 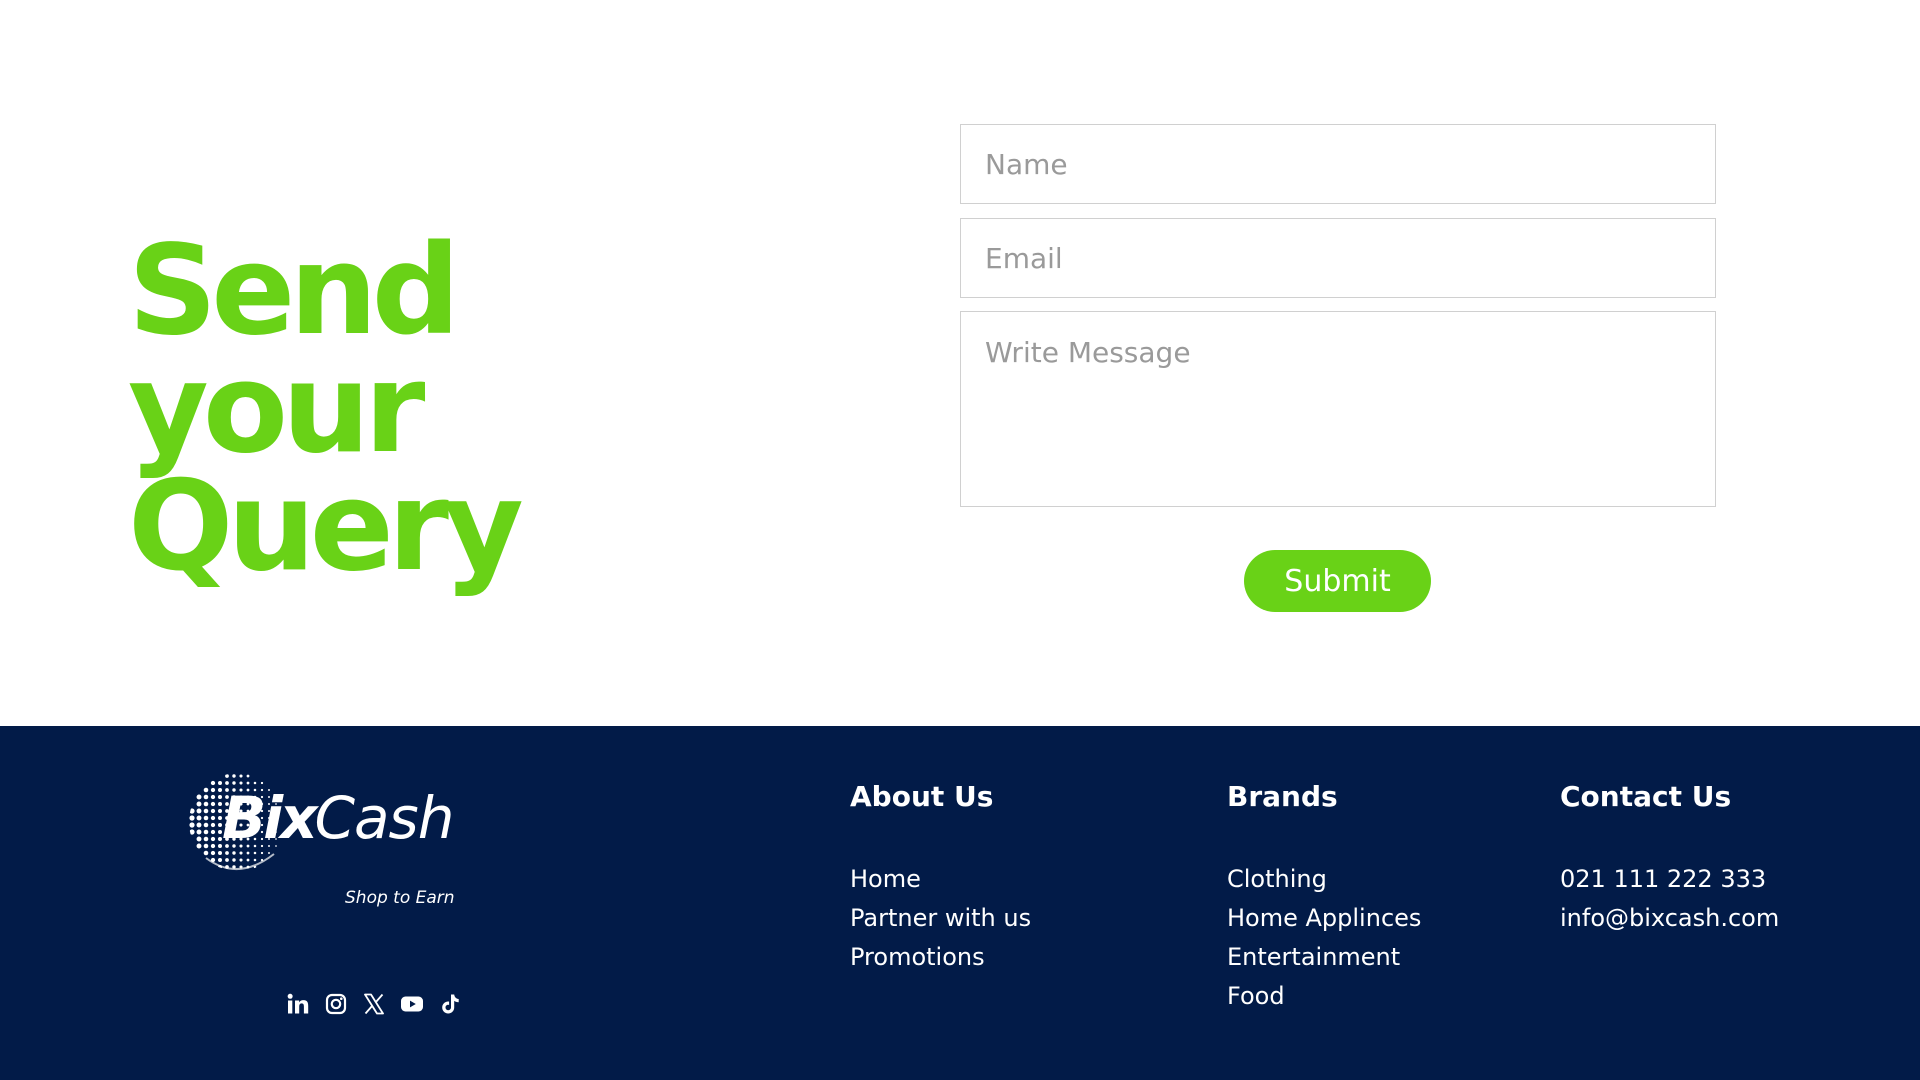 What do you see at coordinates (917, 957) in the screenshot?
I see `footer-link-promotions: Promotions` at bounding box center [917, 957].